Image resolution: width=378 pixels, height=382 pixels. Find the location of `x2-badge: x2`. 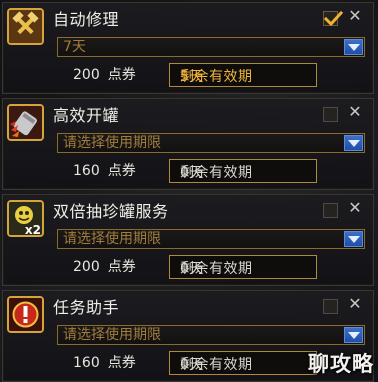

x2-badge: x2 is located at coordinates (32, 230).